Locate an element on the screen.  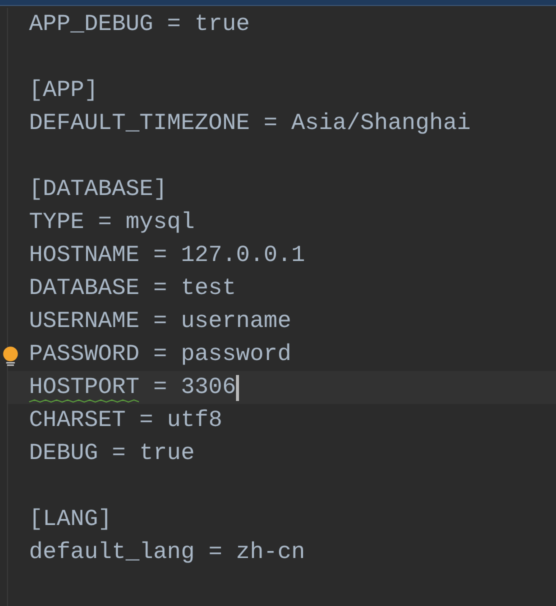
code-line: DEBUG = true is located at coordinates (112, 453).